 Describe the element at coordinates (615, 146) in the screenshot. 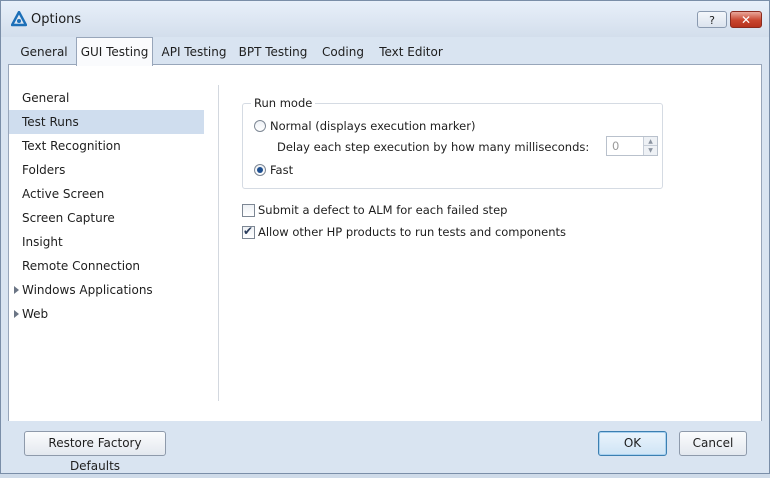

I see `delay-value: 0` at that location.